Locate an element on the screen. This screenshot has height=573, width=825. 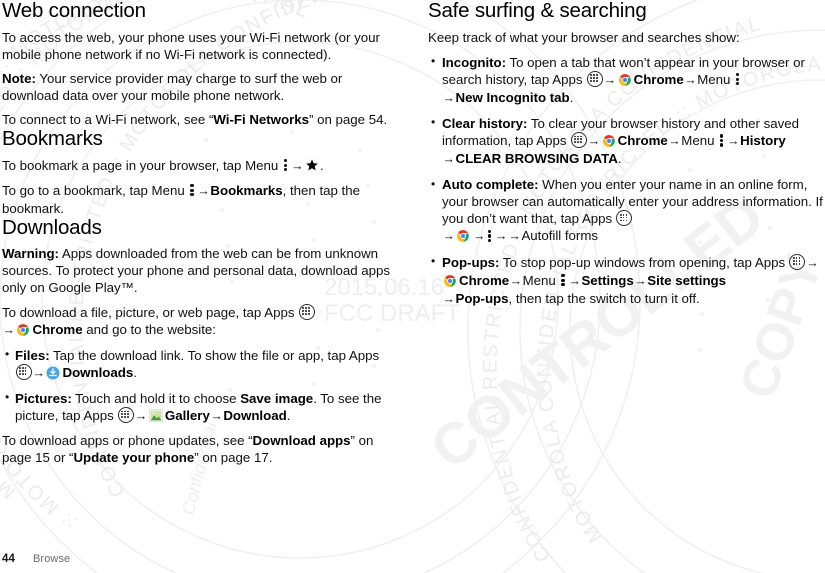
menu-item-pop-ups: Pop-ups is located at coordinates (481, 298).